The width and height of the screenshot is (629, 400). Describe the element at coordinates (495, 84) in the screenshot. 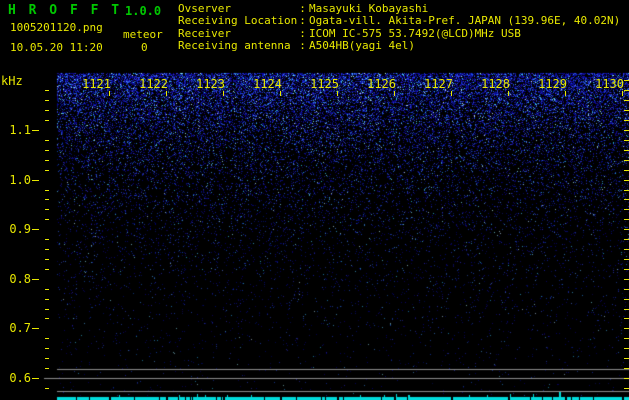

I see `x-axis-time-label: 1128` at that location.